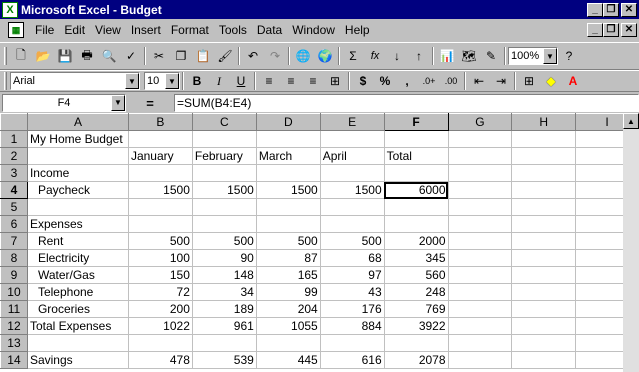 The height and width of the screenshot is (372, 639). Describe the element at coordinates (631, 242) in the screenshot. I see `vertical-scrollbar: ▲` at that location.